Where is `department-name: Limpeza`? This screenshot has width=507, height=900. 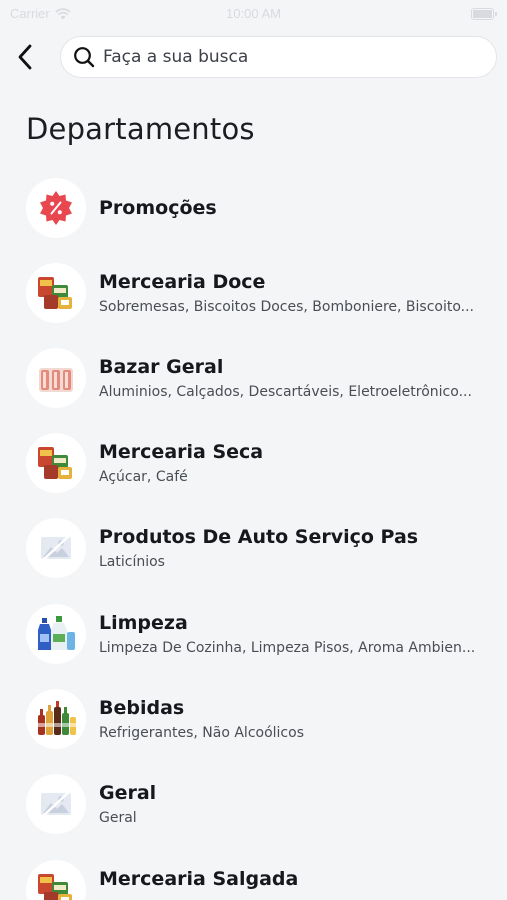
department-name: Limpeza is located at coordinates (143, 623).